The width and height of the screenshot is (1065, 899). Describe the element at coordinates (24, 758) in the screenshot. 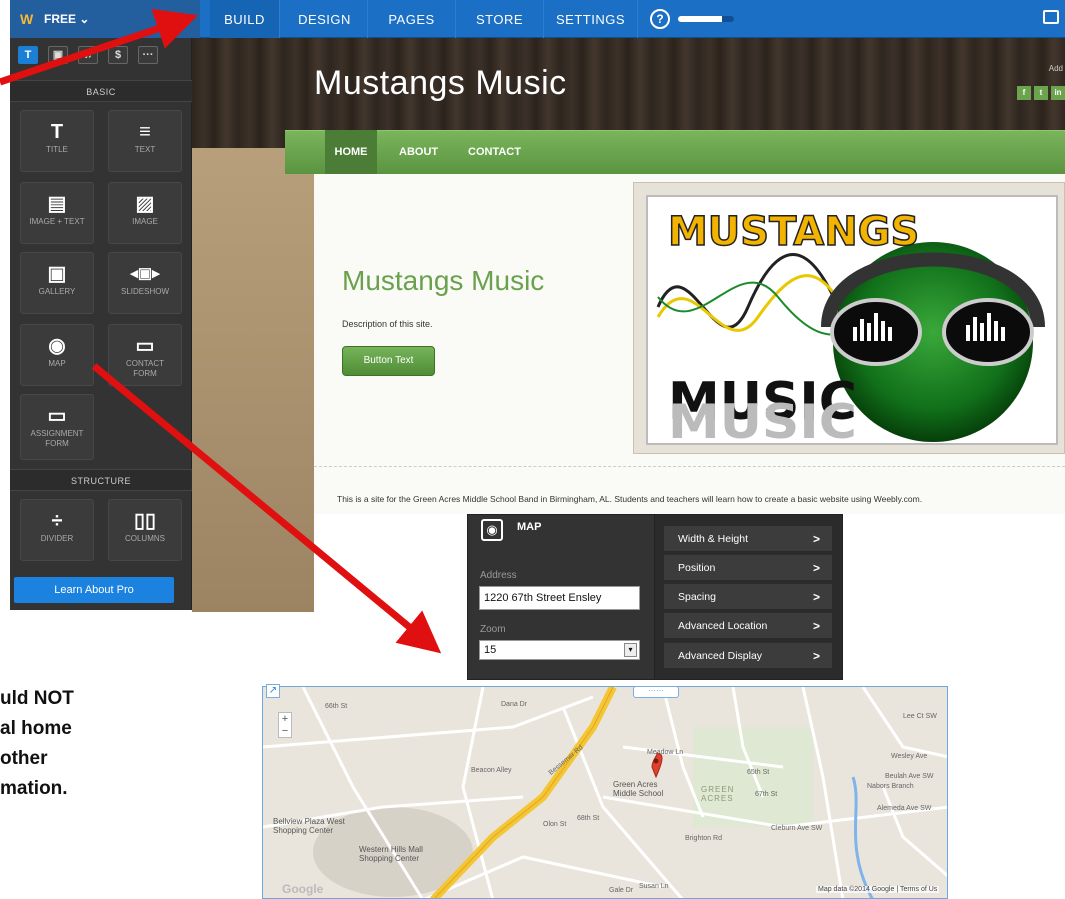

I see `note-line: other` at that location.